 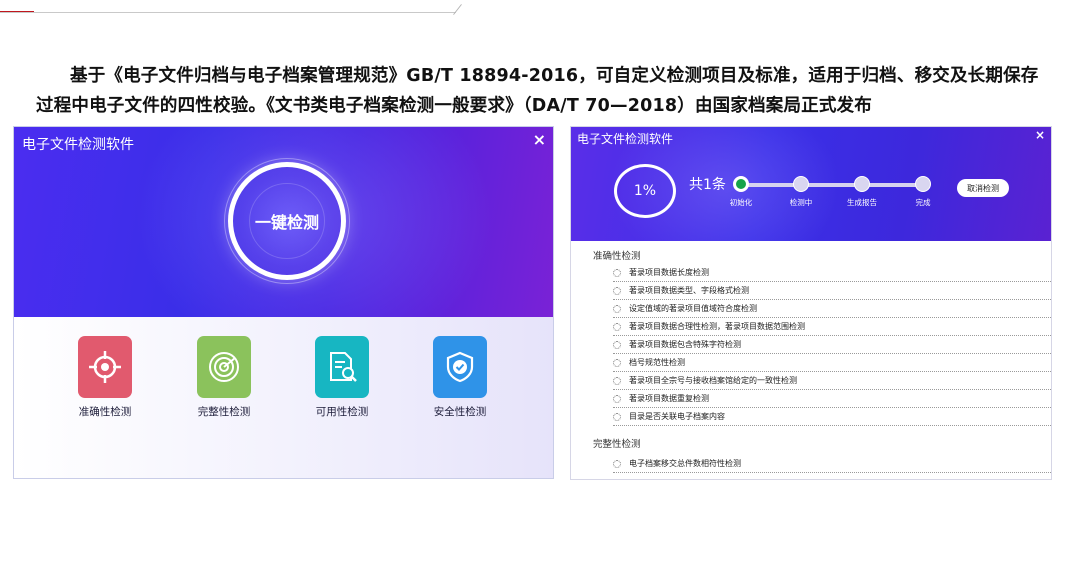 What do you see at coordinates (224, 412) in the screenshot?
I see `integrity-check-label: 完整性检测` at bounding box center [224, 412].